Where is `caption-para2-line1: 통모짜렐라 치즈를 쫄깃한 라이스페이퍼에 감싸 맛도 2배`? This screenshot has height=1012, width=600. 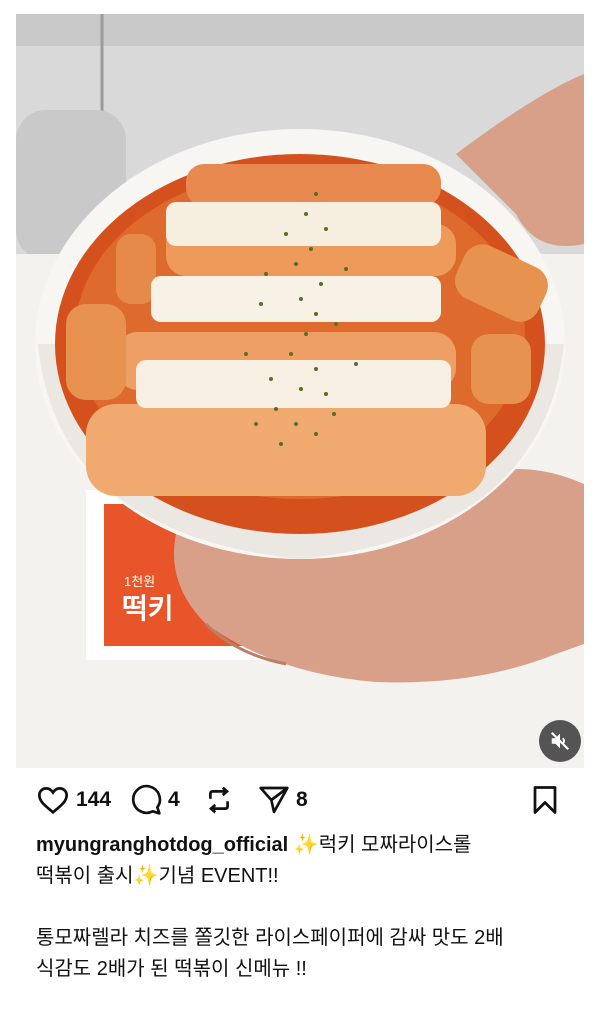 caption-para2-line1: 통모짜렐라 치즈를 쫄깃한 라이스페이퍼에 감싸 맛도 2배 is located at coordinates (270, 938).